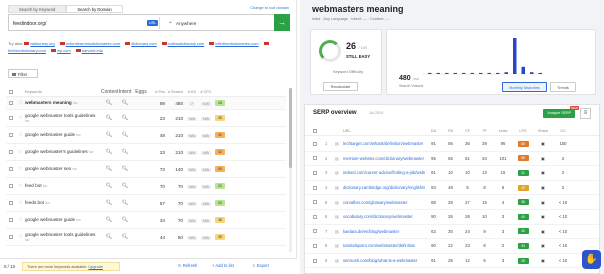  I want to click on col-keywords: Keywords, so click(63, 92).